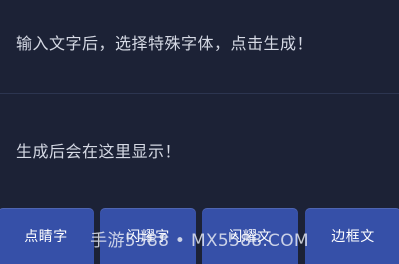 This screenshot has height=264, width=399. I want to click on font-style-button-3: 闪耀文, so click(250, 236).